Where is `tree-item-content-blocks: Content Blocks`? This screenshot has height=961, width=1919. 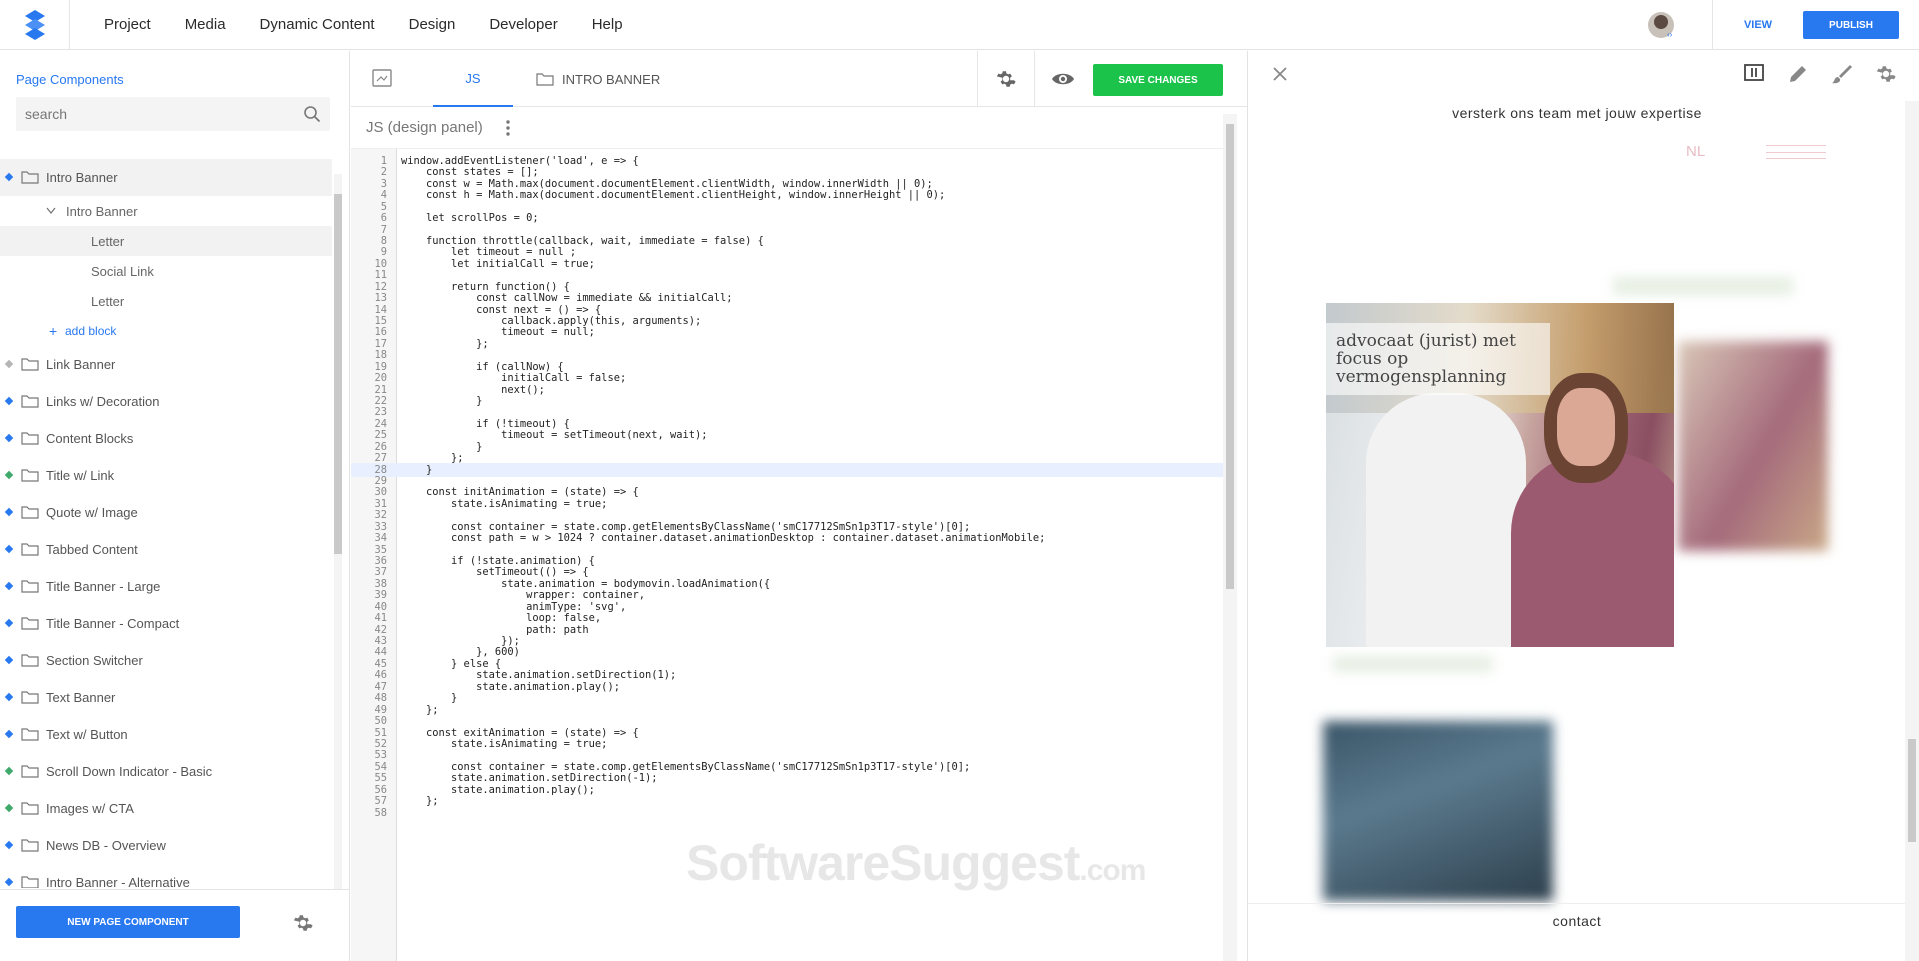 tree-item-content-blocks: Content Blocks is located at coordinates (166, 438).